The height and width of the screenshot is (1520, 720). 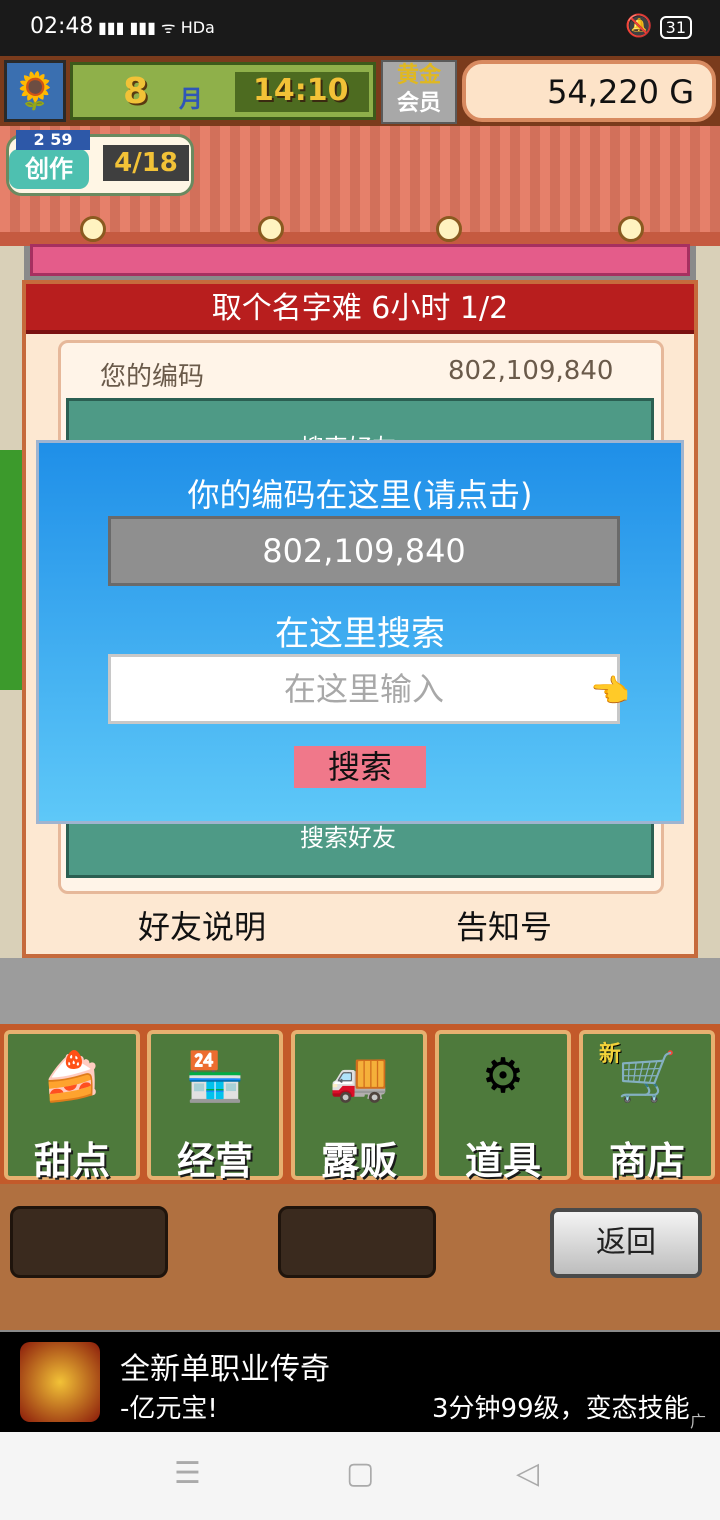 I want to click on friend-help-button: 好友说明, so click(x=202, y=925).